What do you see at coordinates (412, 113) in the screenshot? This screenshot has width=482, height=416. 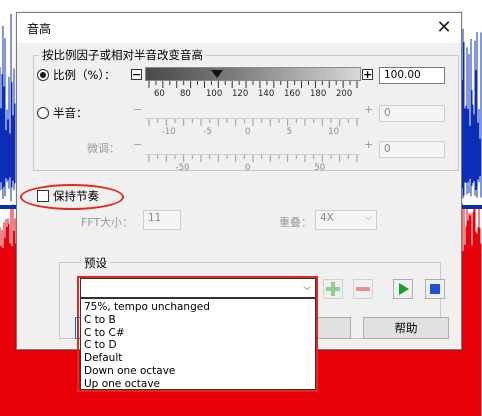 I see `semitone-value-input: 0` at bounding box center [412, 113].